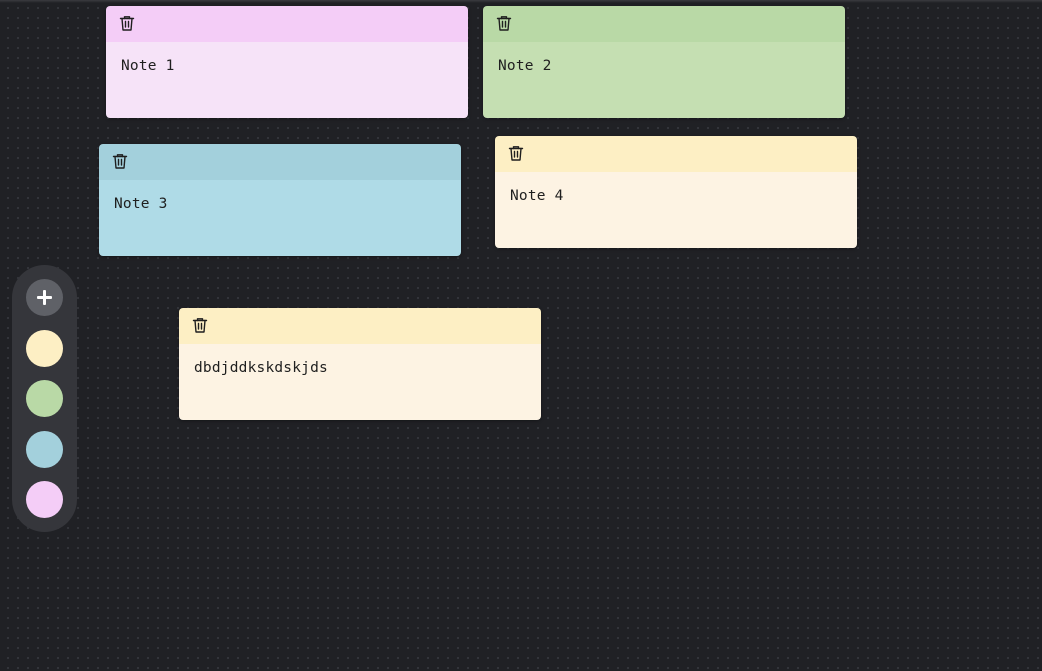 This screenshot has width=1042, height=671. I want to click on sticky-note: Note 1, so click(287, 62).